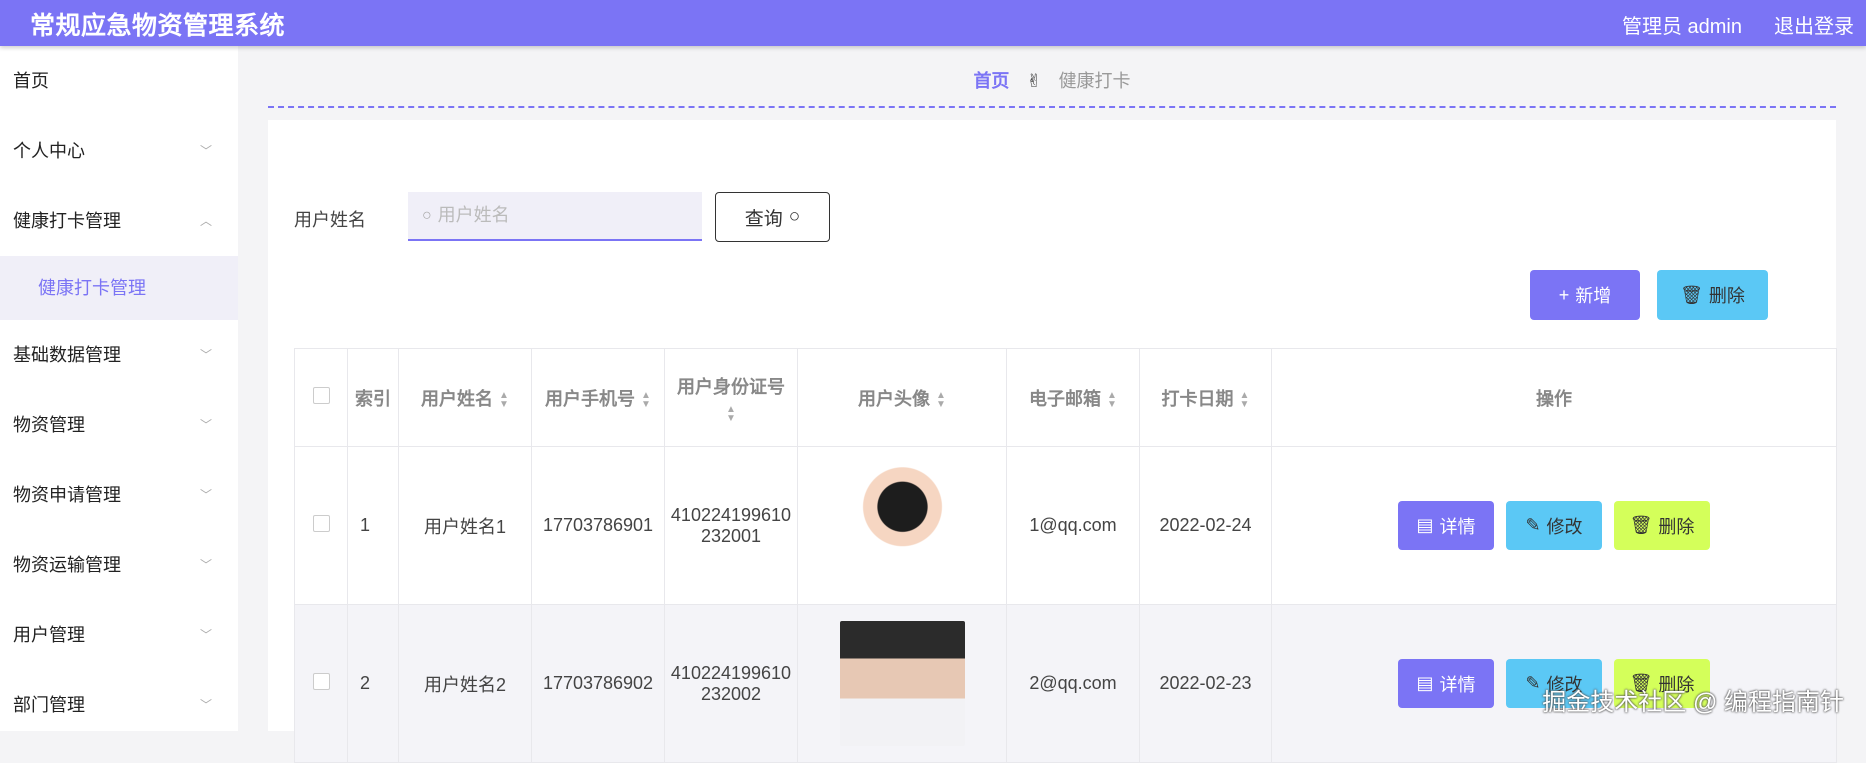  I want to click on batch-delete-button: 🗑 删除, so click(1712, 295).